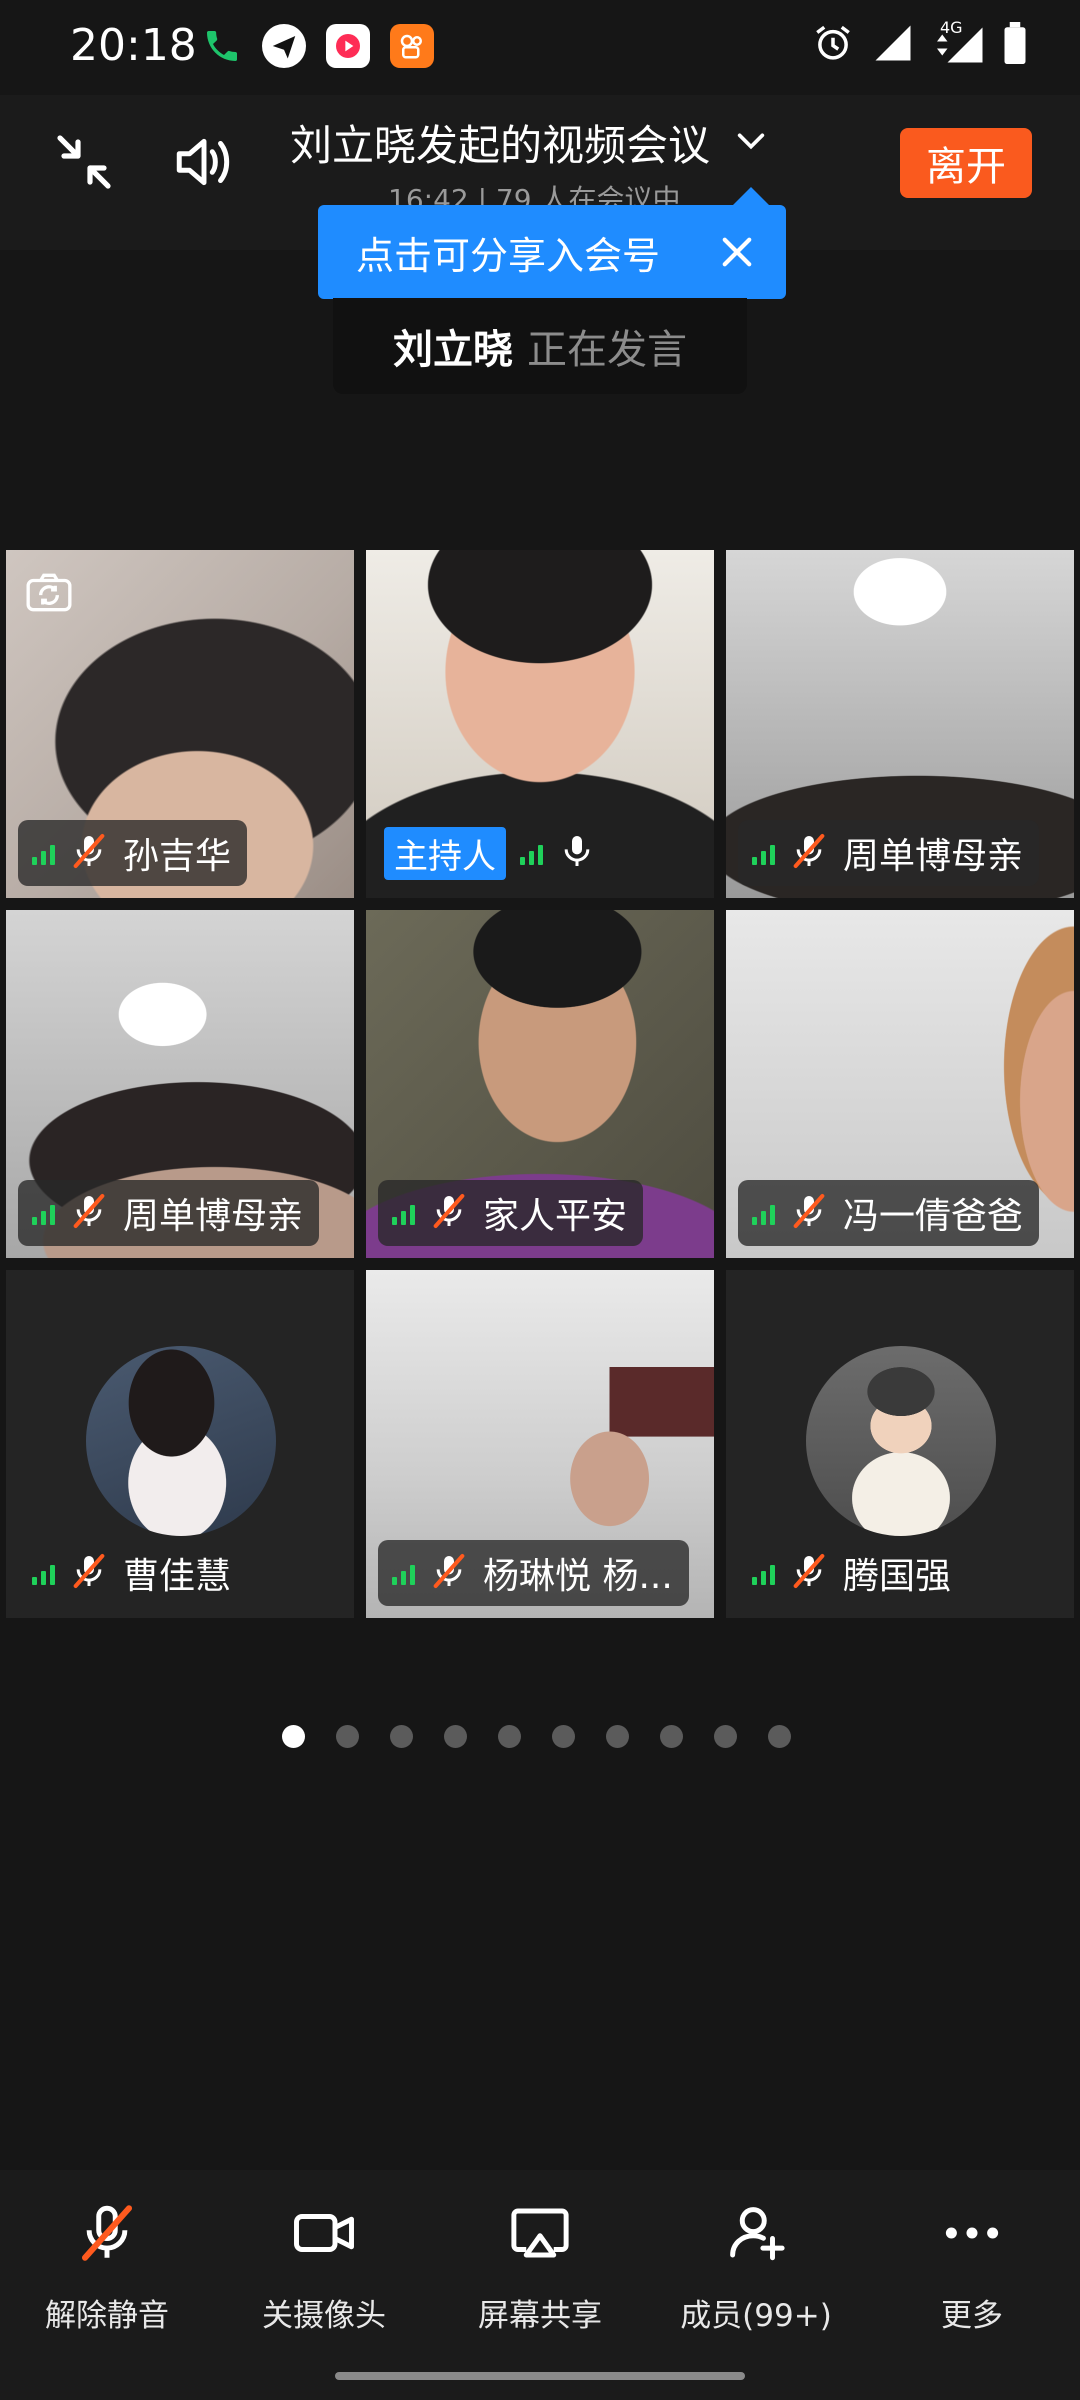 The width and height of the screenshot is (1080, 2400). I want to click on participant-tile: 孙吉华, so click(180, 724).